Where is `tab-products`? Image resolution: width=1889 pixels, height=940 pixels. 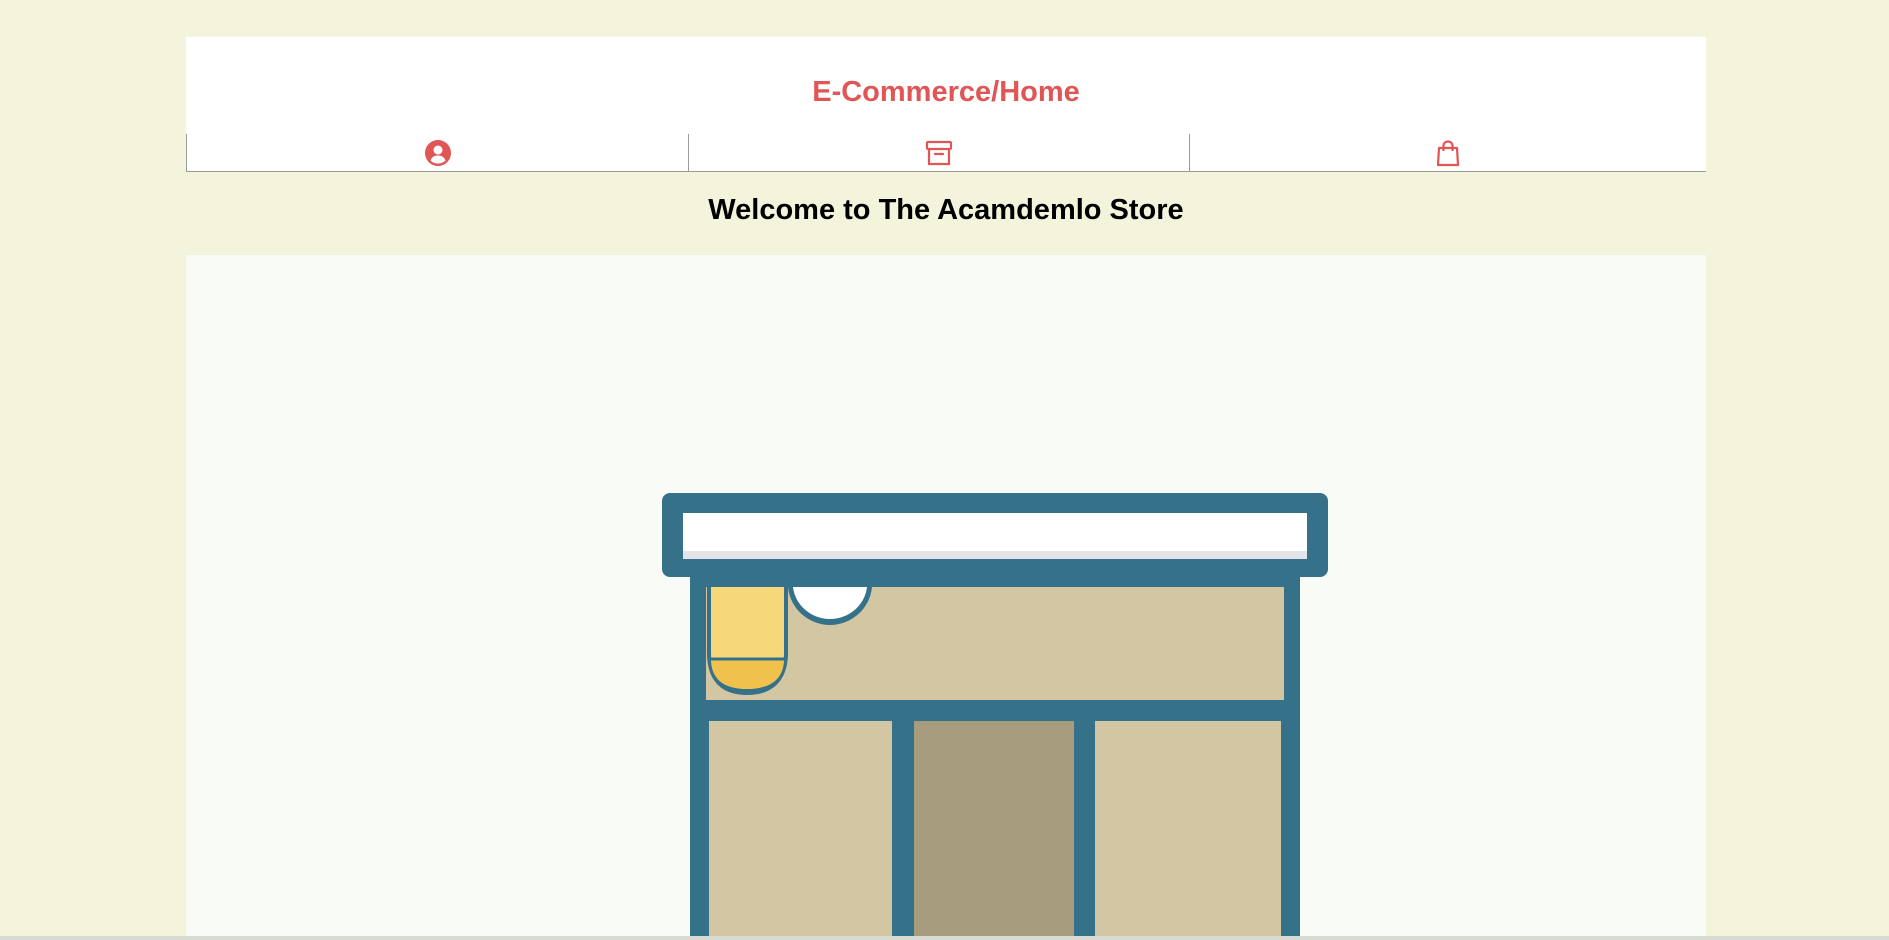
tab-products is located at coordinates (938, 152).